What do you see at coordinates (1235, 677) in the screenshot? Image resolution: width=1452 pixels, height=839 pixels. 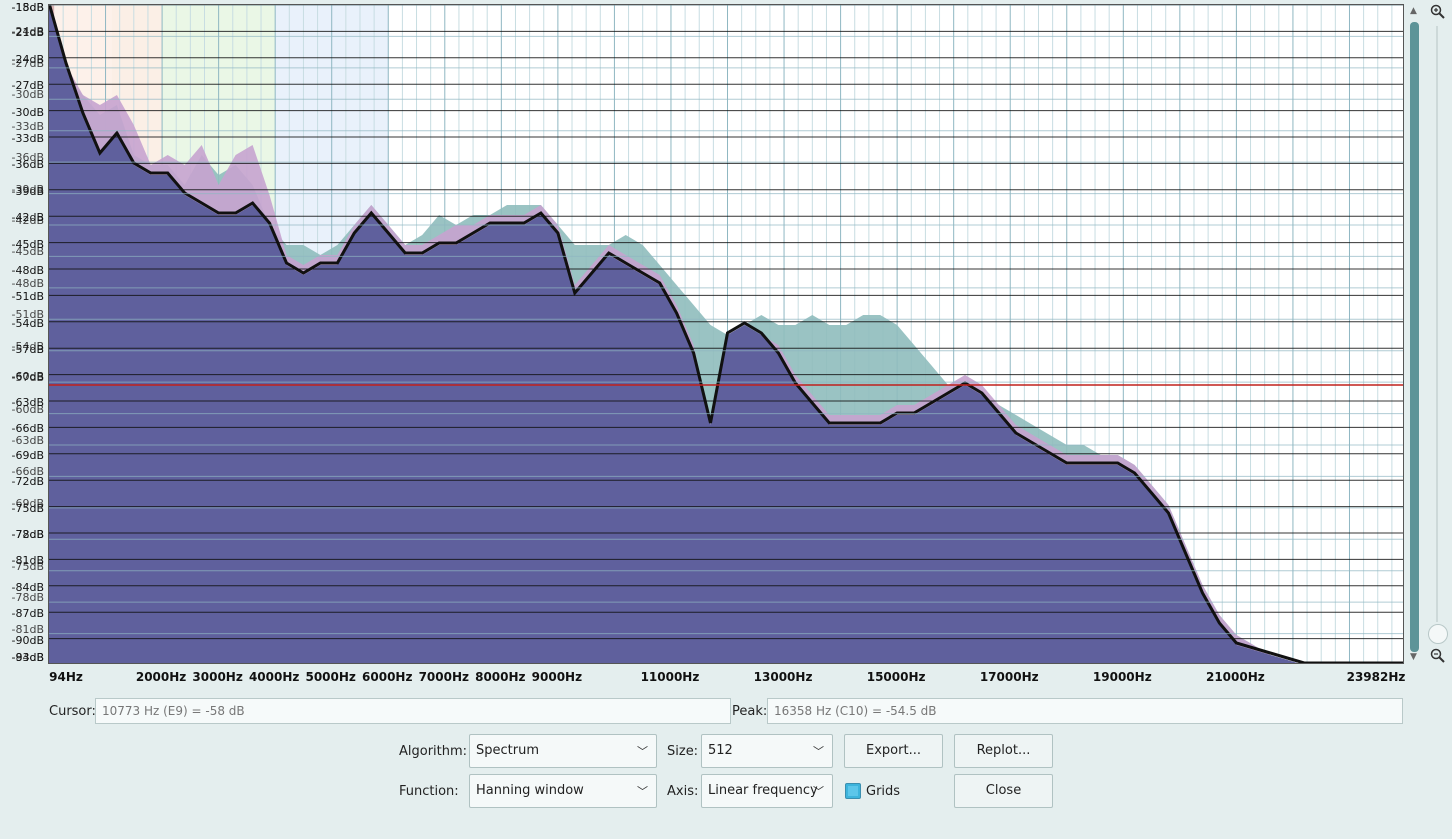 I see `x-tick-label: 21000Hz` at bounding box center [1235, 677].